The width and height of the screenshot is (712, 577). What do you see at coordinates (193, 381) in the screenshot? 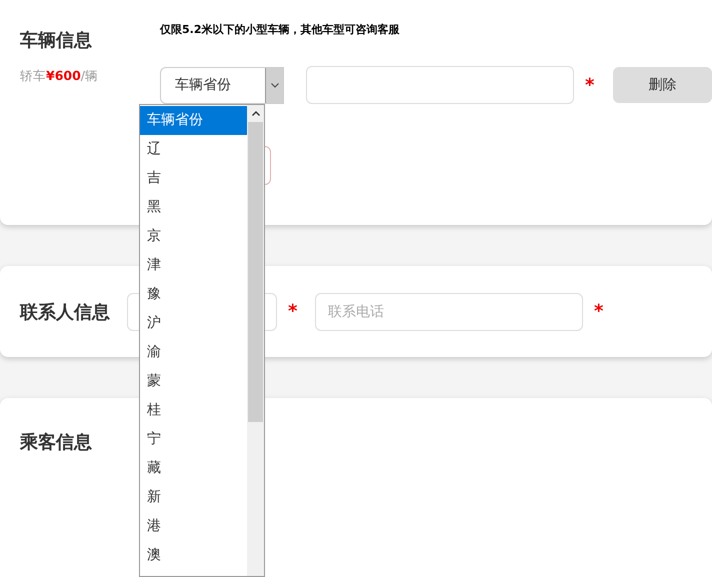
I see `dropdown-option: 蒙` at bounding box center [193, 381].